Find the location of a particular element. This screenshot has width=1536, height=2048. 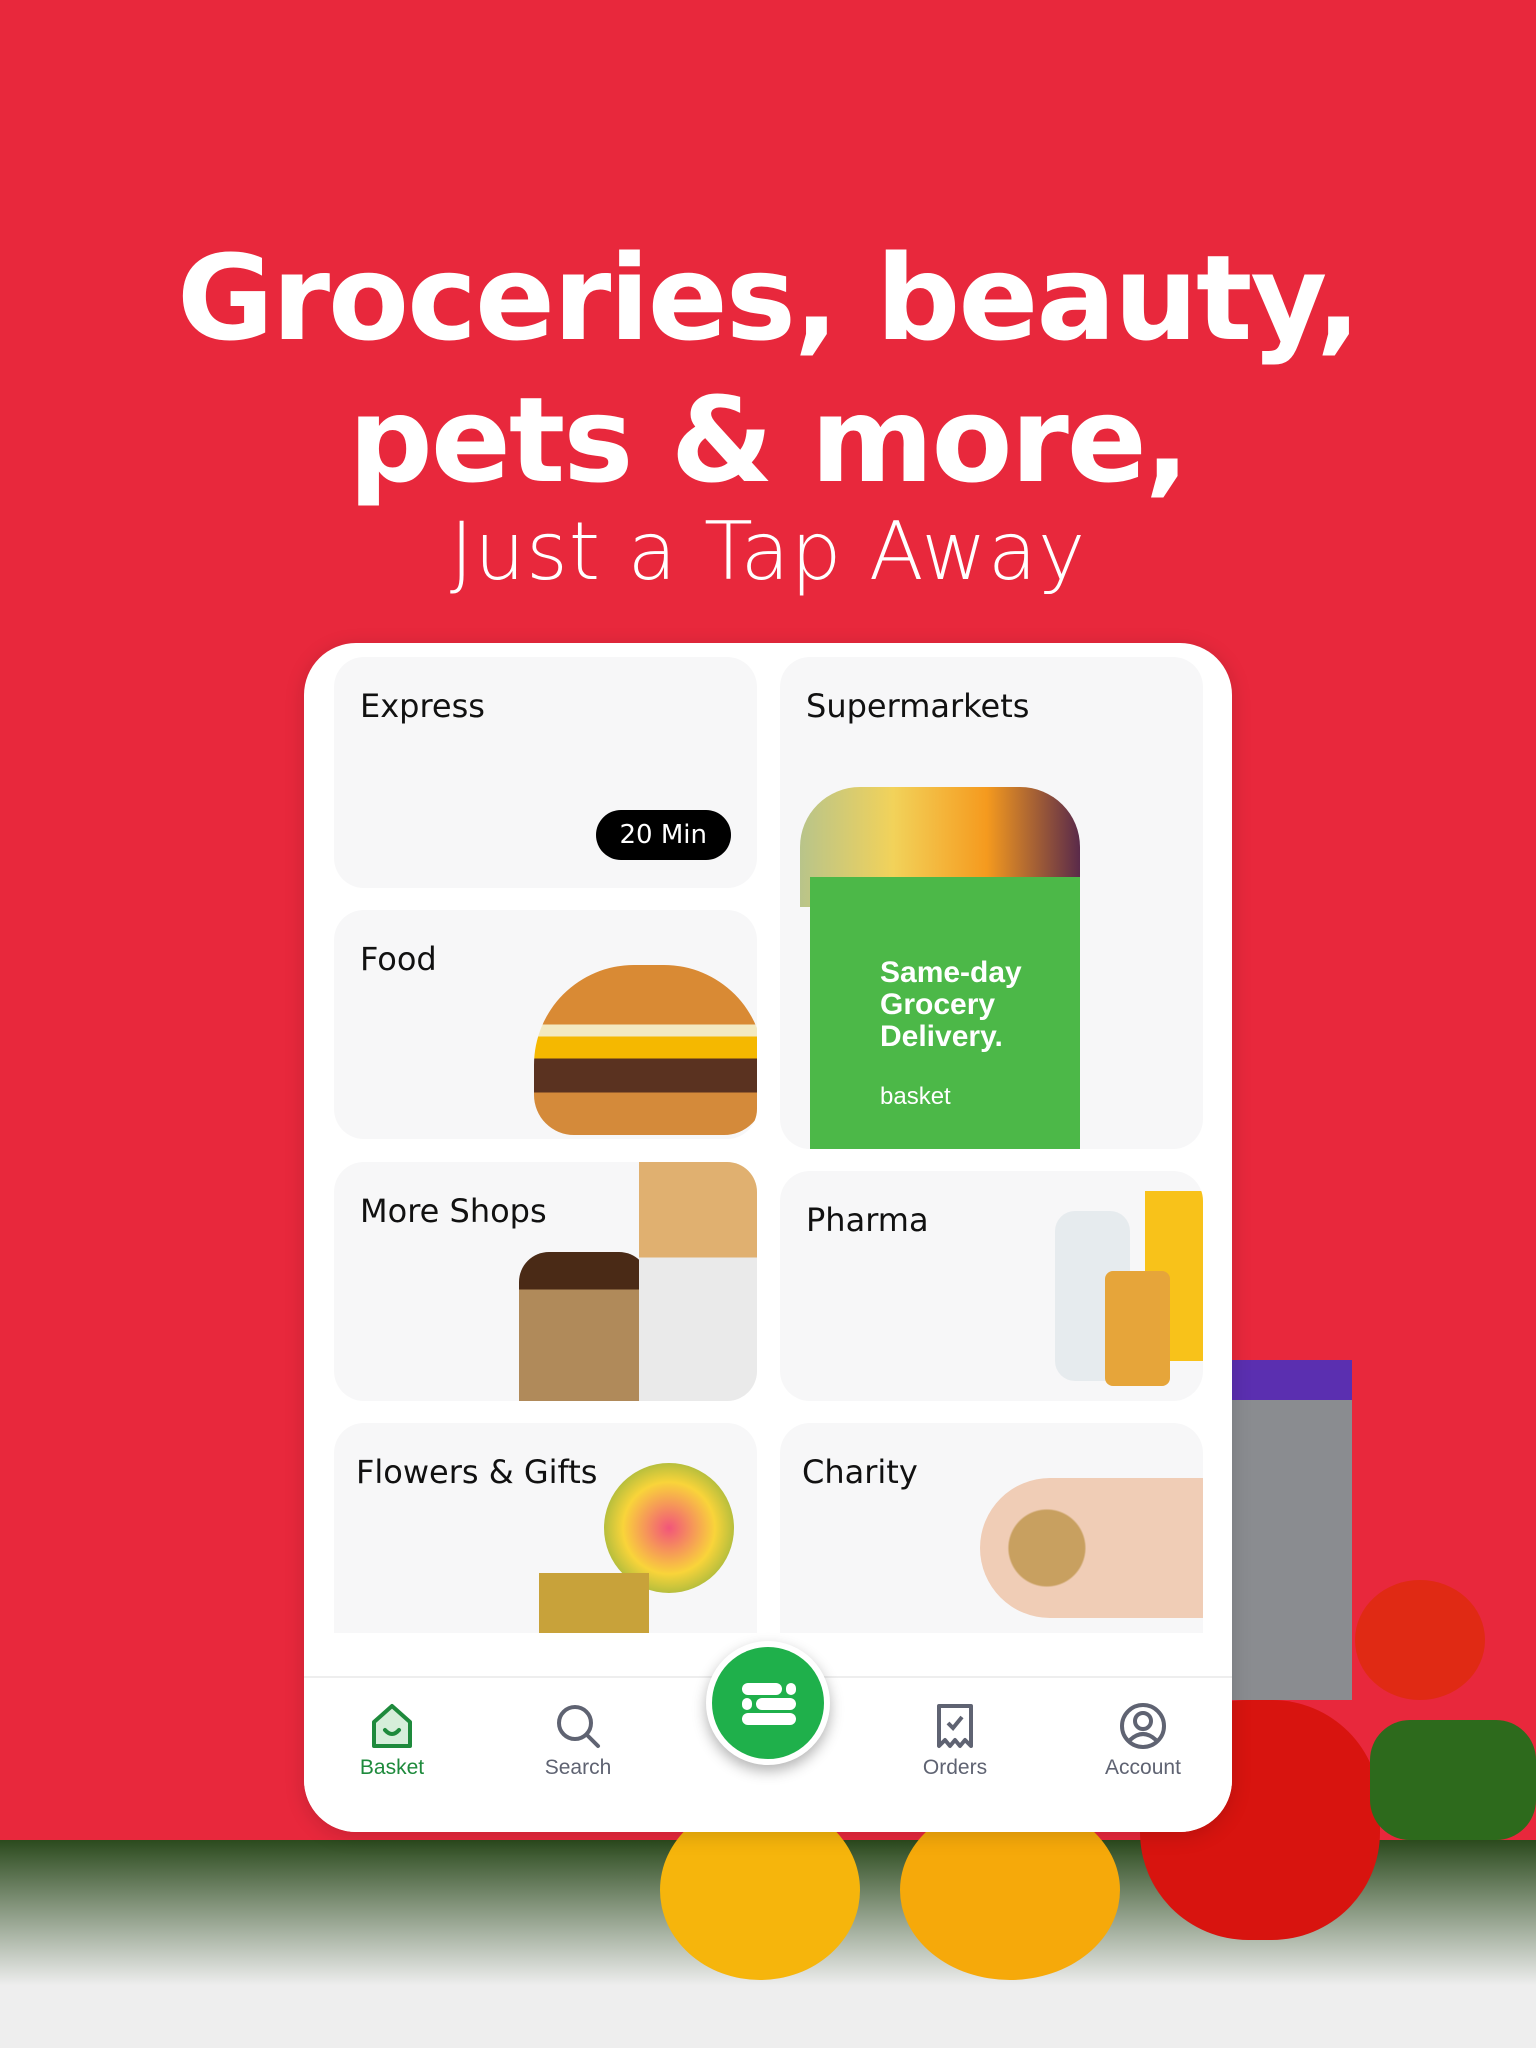

bread-bag-image is located at coordinates (698, 1281).